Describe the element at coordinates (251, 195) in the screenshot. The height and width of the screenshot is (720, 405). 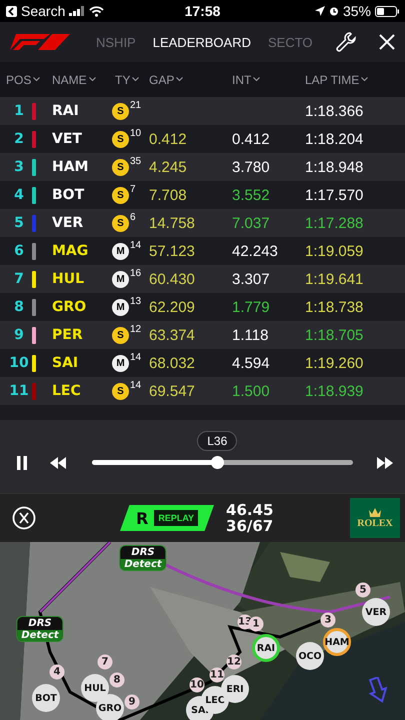
I see `interval-time: 3.552` at that location.